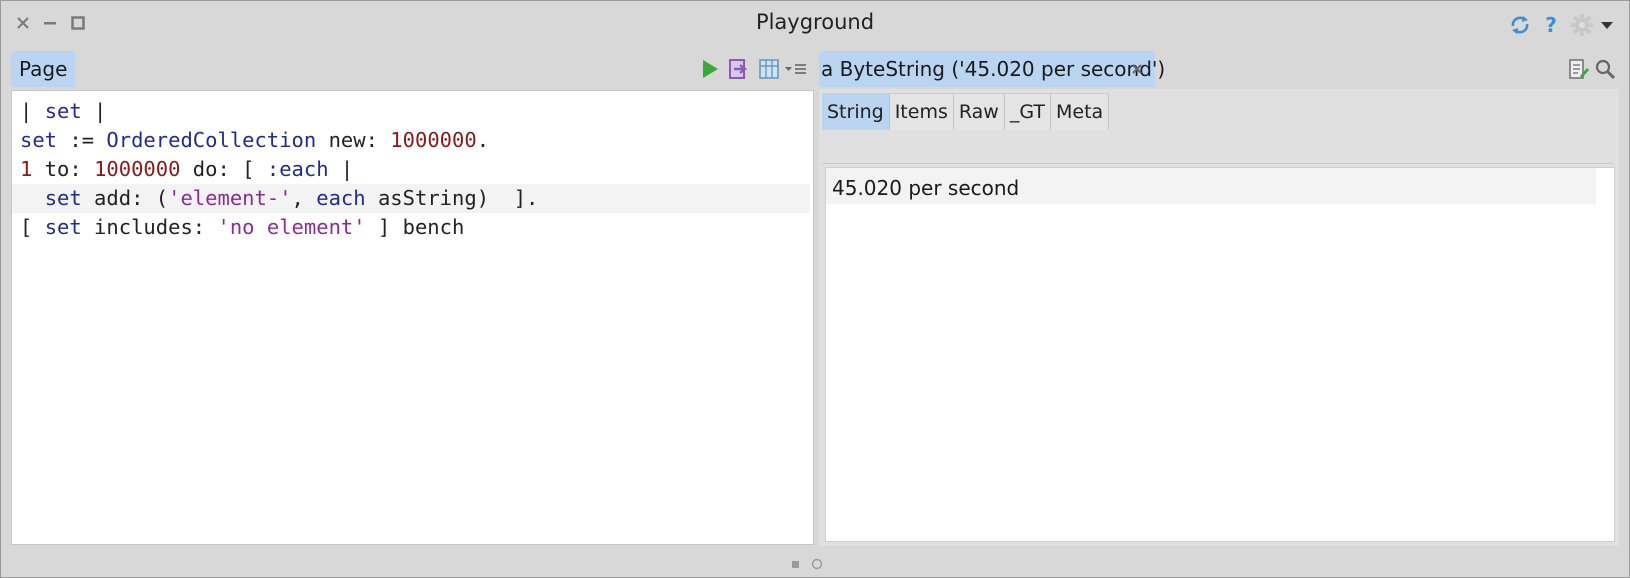 The height and width of the screenshot is (578, 1630). What do you see at coordinates (1605, 69) in the screenshot?
I see `search-icon` at bounding box center [1605, 69].